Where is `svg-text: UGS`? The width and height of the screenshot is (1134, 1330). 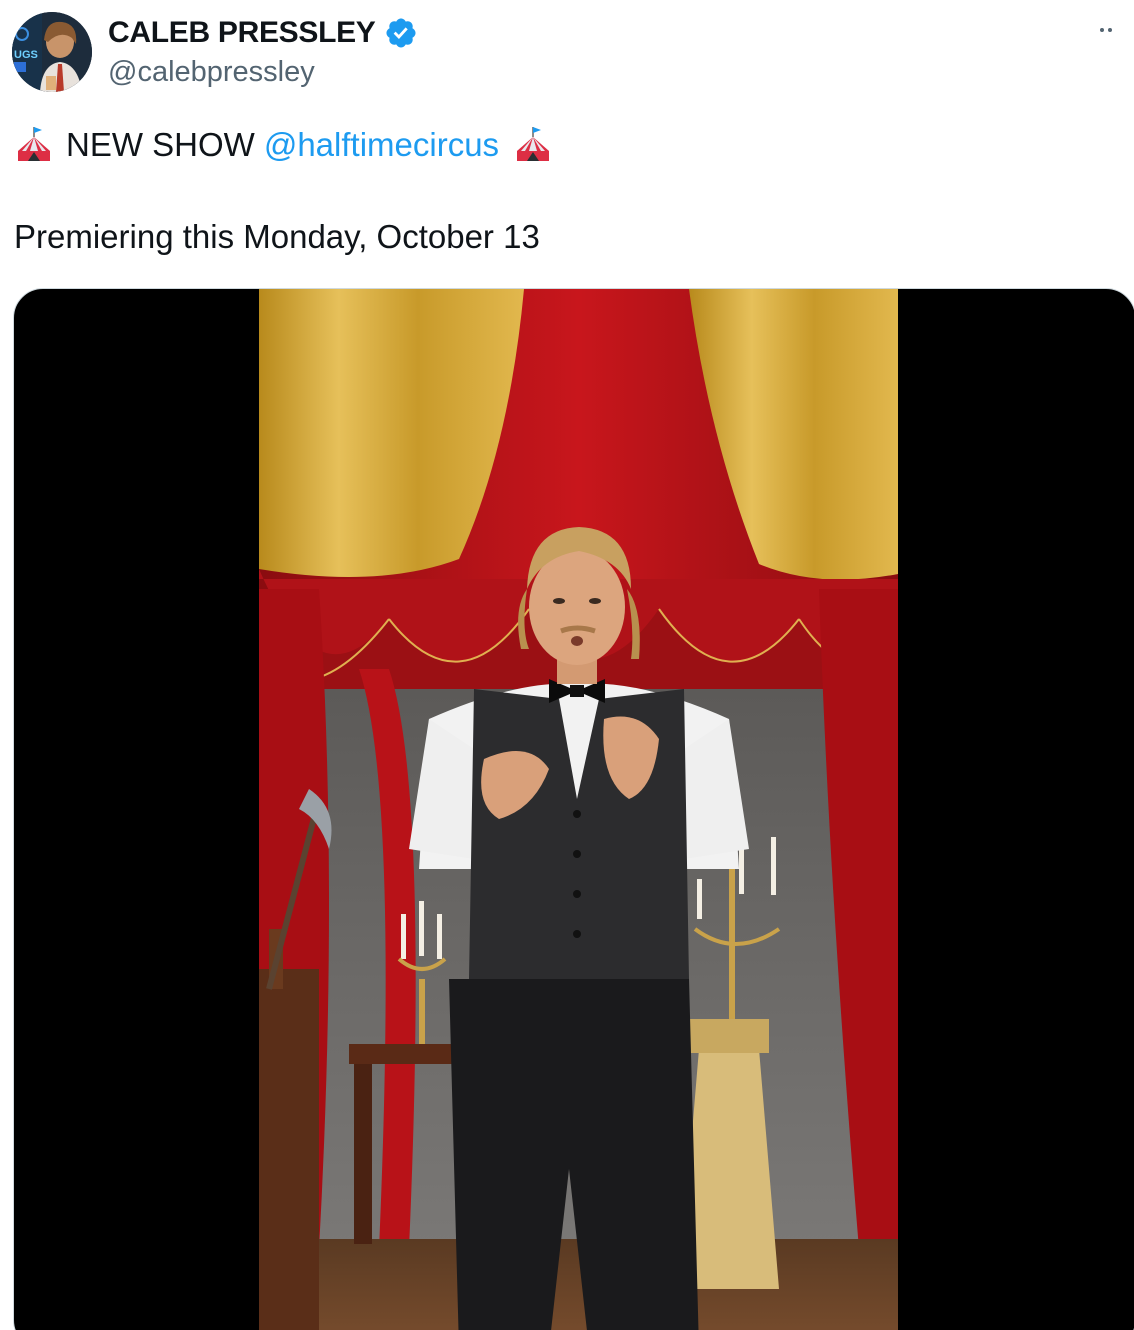
svg-text: UGS is located at coordinates (26, 55).